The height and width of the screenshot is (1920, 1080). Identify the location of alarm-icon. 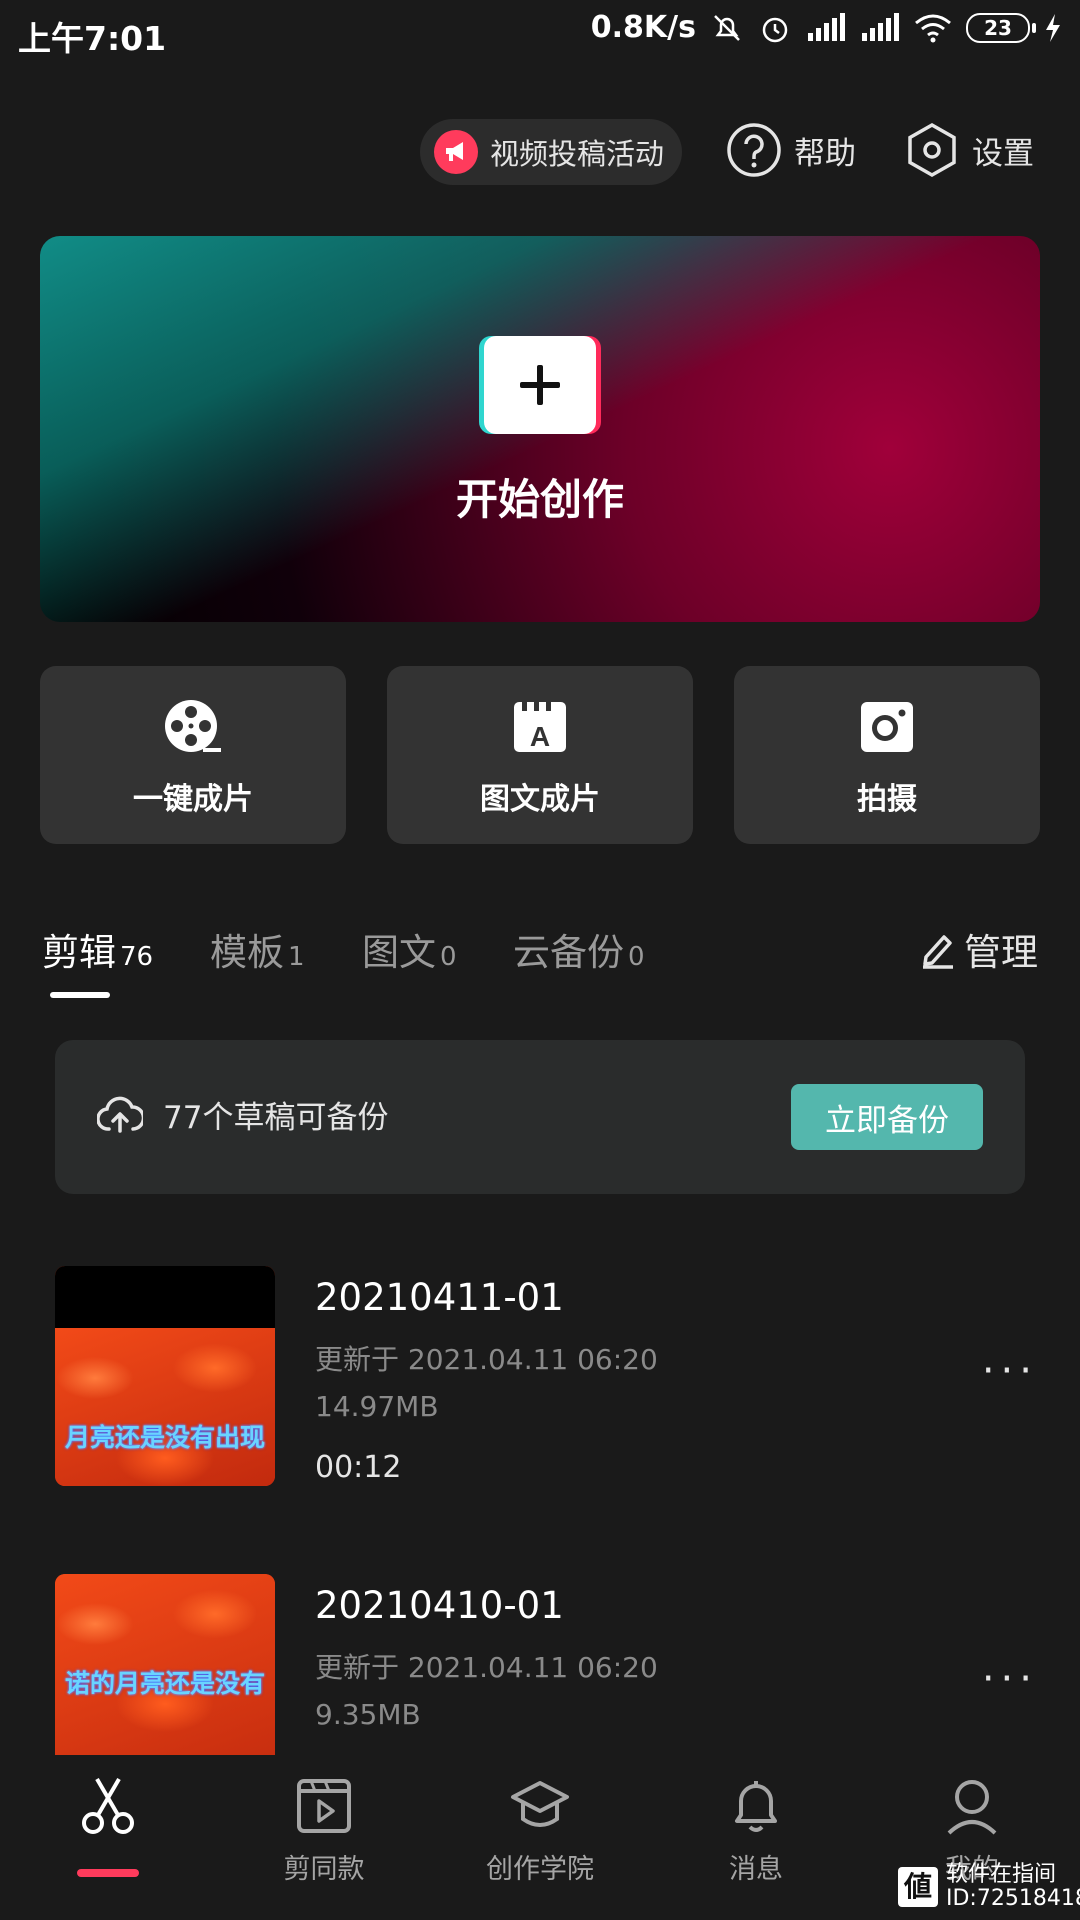
(775, 29).